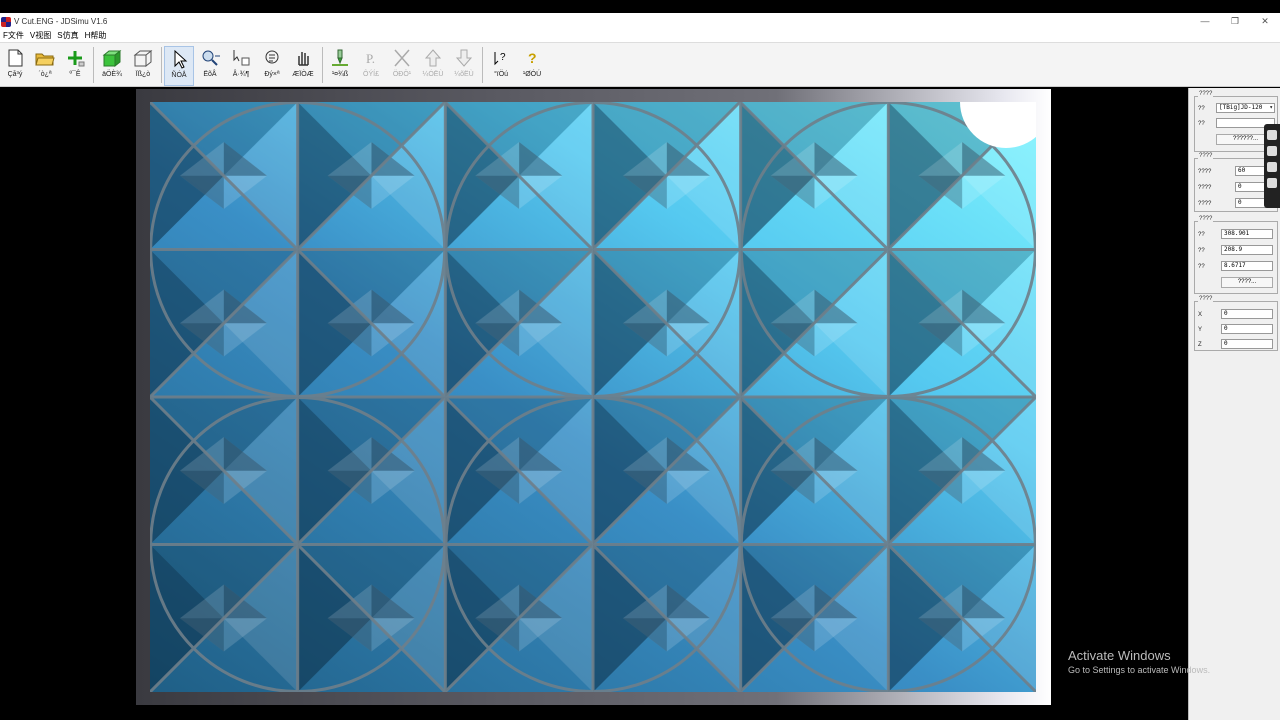  I want to click on new-file-icon, so click(15, 58).